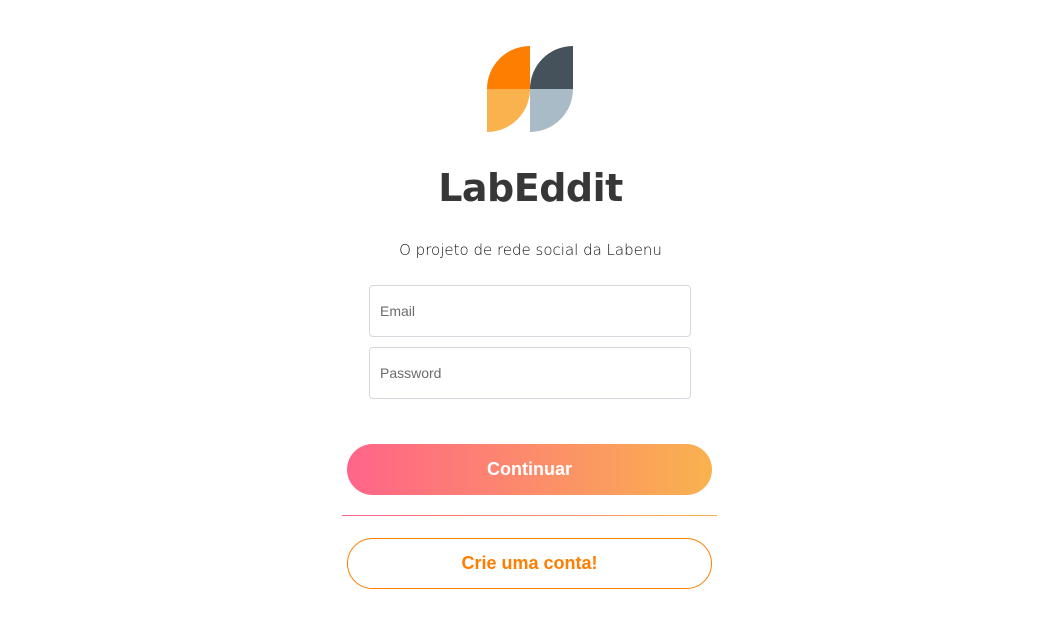 The width and height of the screenshot is (1061, 640). I want to click on continue-button: Continuar, so click(529, 469).